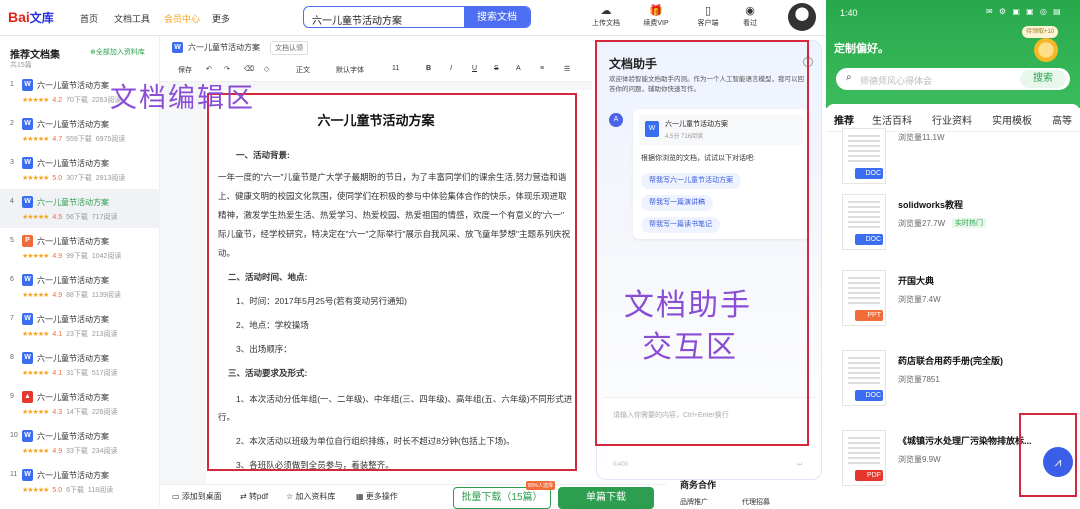 Image resolution: width=1080 pixels, height=509 pixels. I want to click on file-type-icon: W, so click(27, 436).